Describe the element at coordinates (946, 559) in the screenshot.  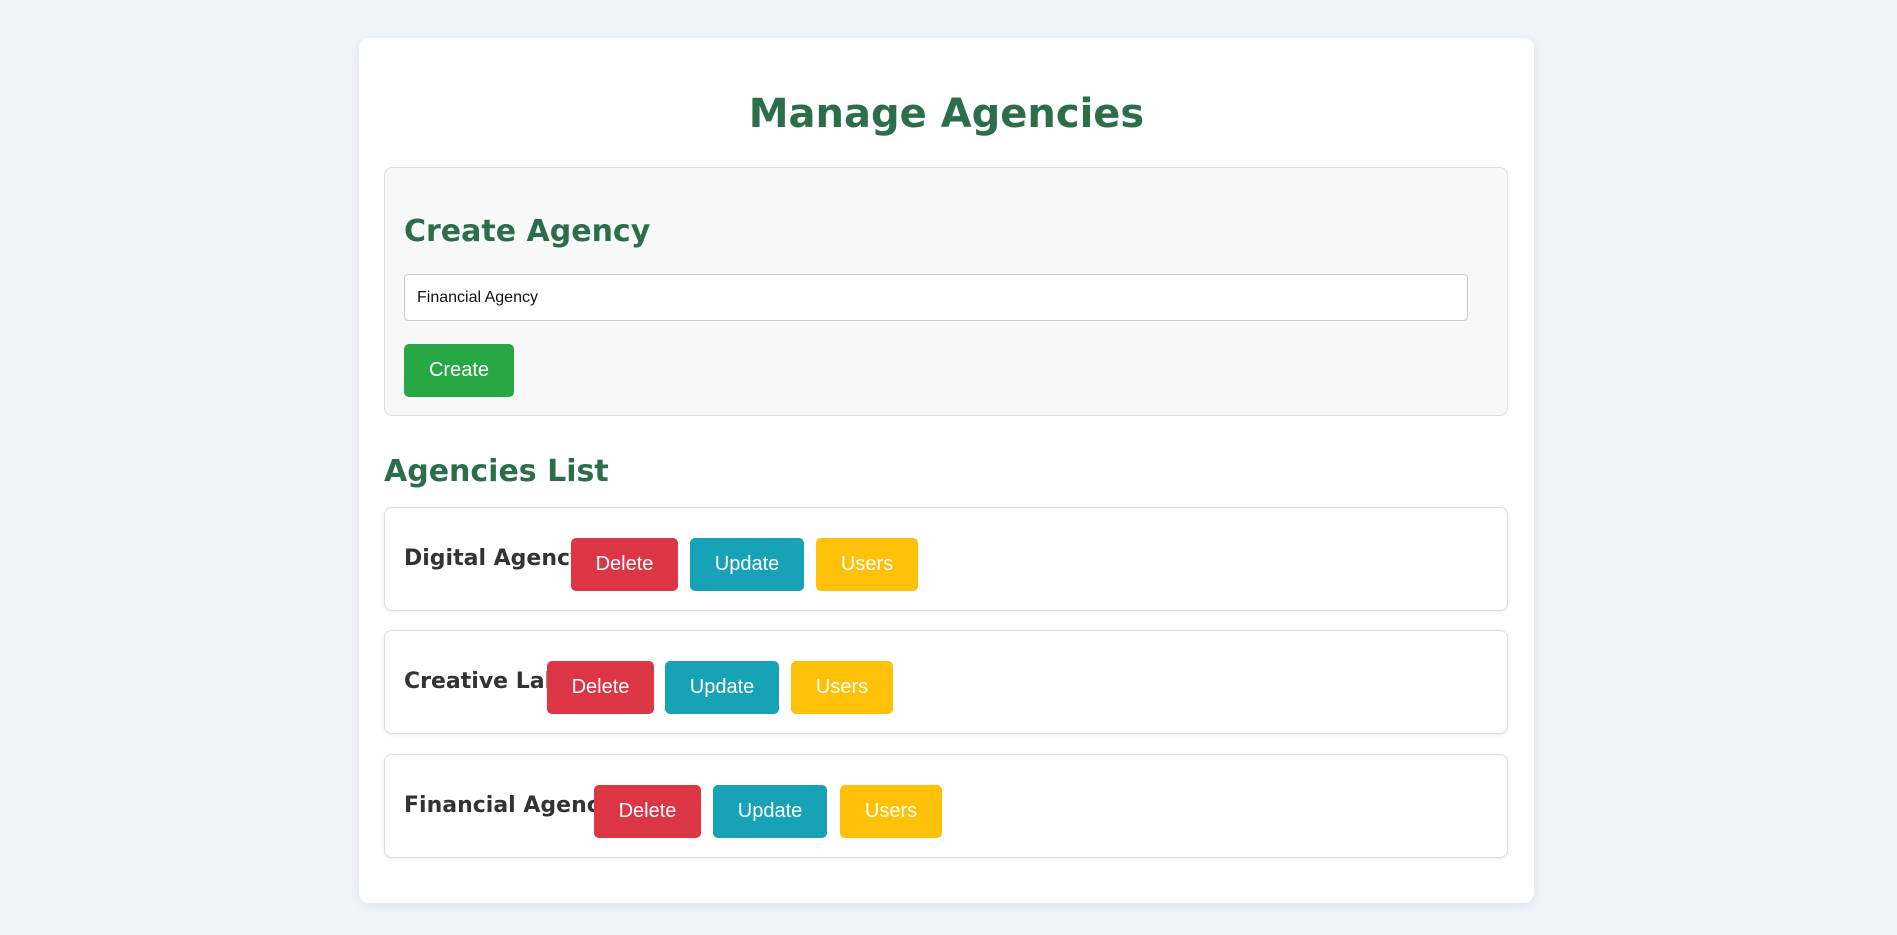
I see `agency-item-digital-agency: Digital Agency Delete Update Users` at that location.